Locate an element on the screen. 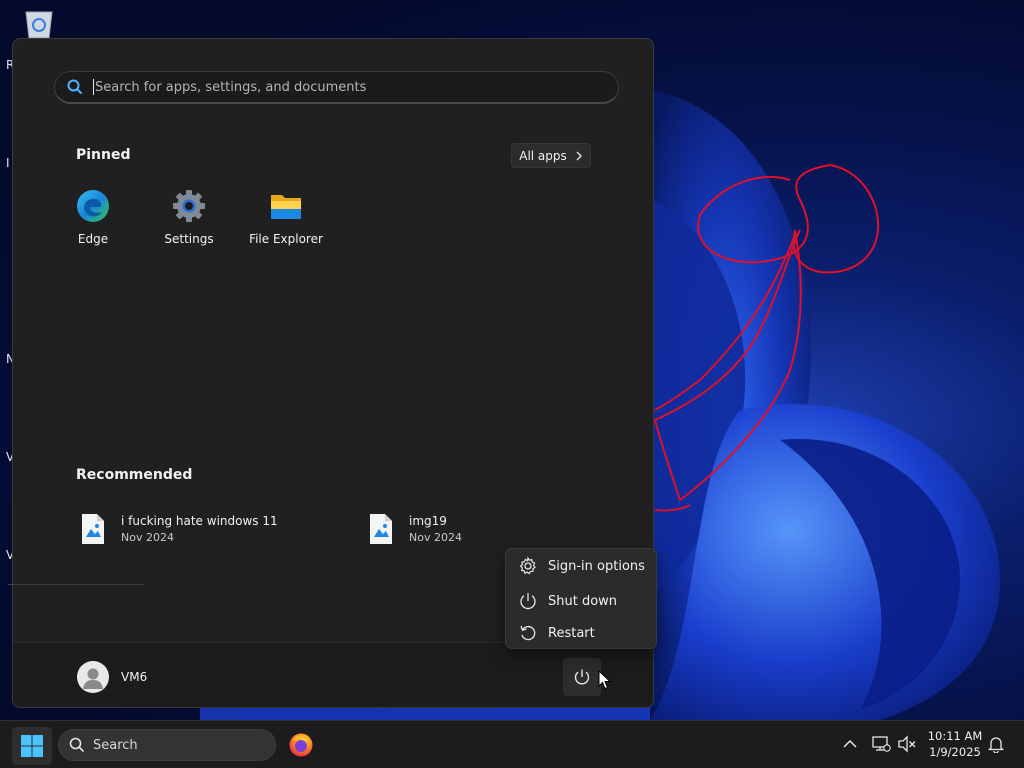 The image size is (1024, 768). recommended-file-name: img19 is located at coordinates (428, 521).